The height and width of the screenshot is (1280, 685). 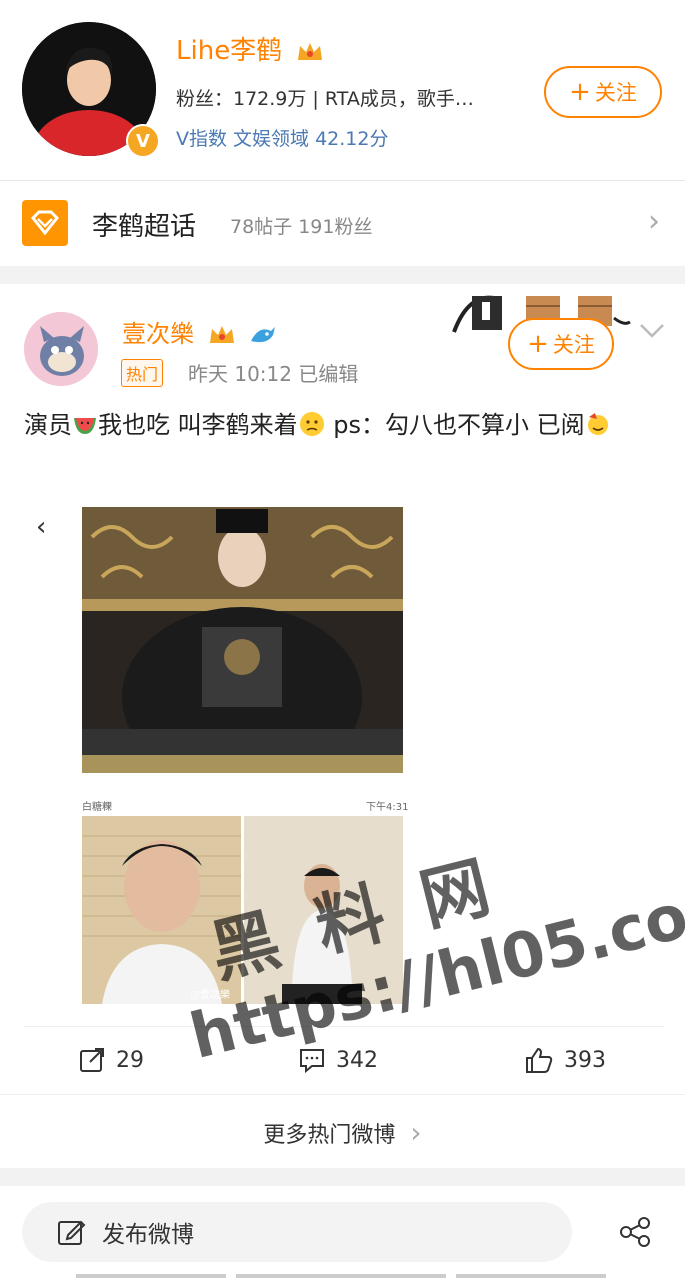 I want to click on super-topic-title: 李鹤超话, so click(x=144, y=227).